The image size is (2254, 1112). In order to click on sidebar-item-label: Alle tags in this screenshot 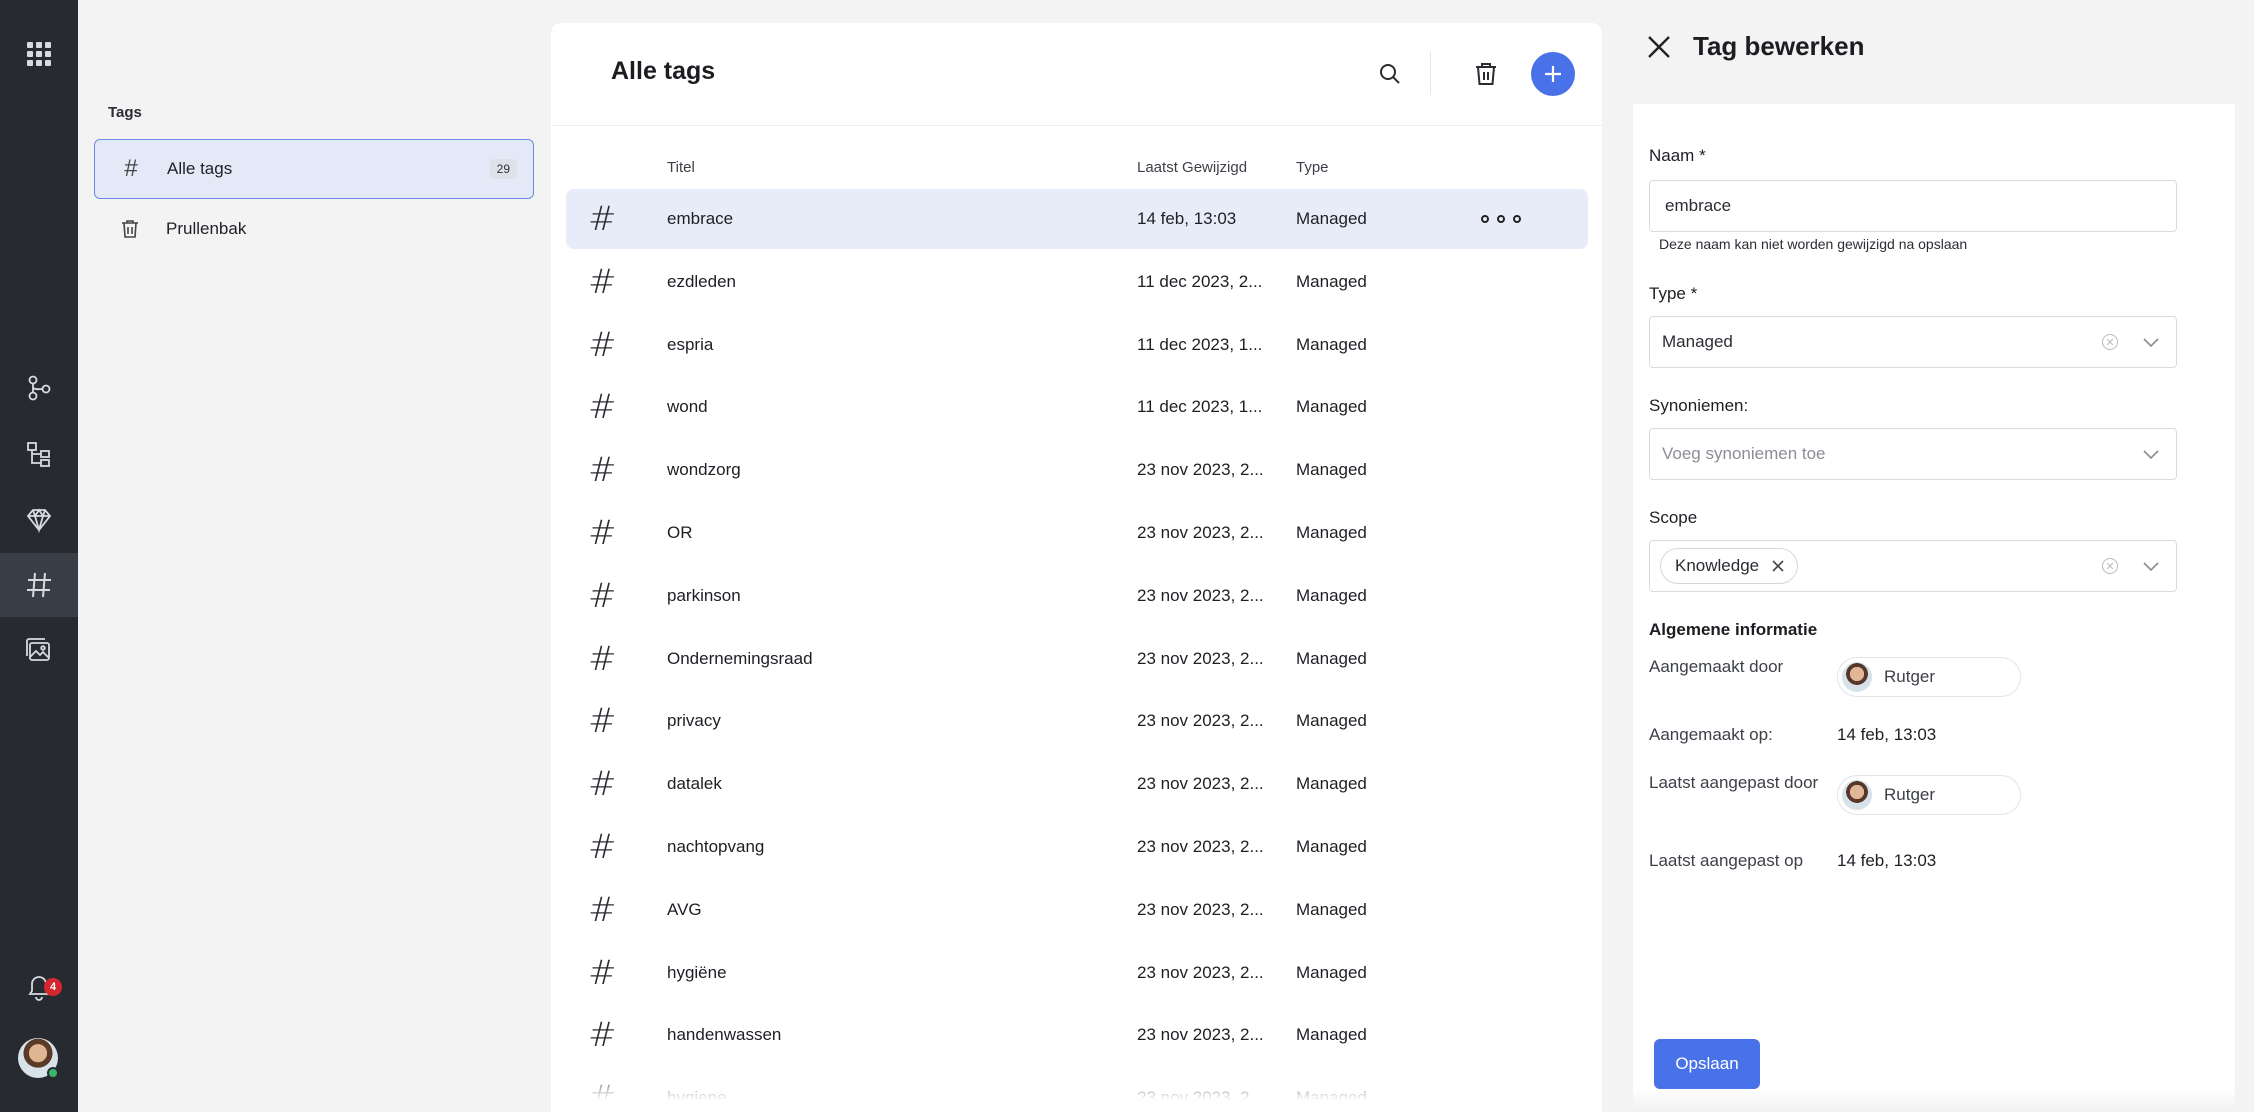, I will do `click(200, 168)`.